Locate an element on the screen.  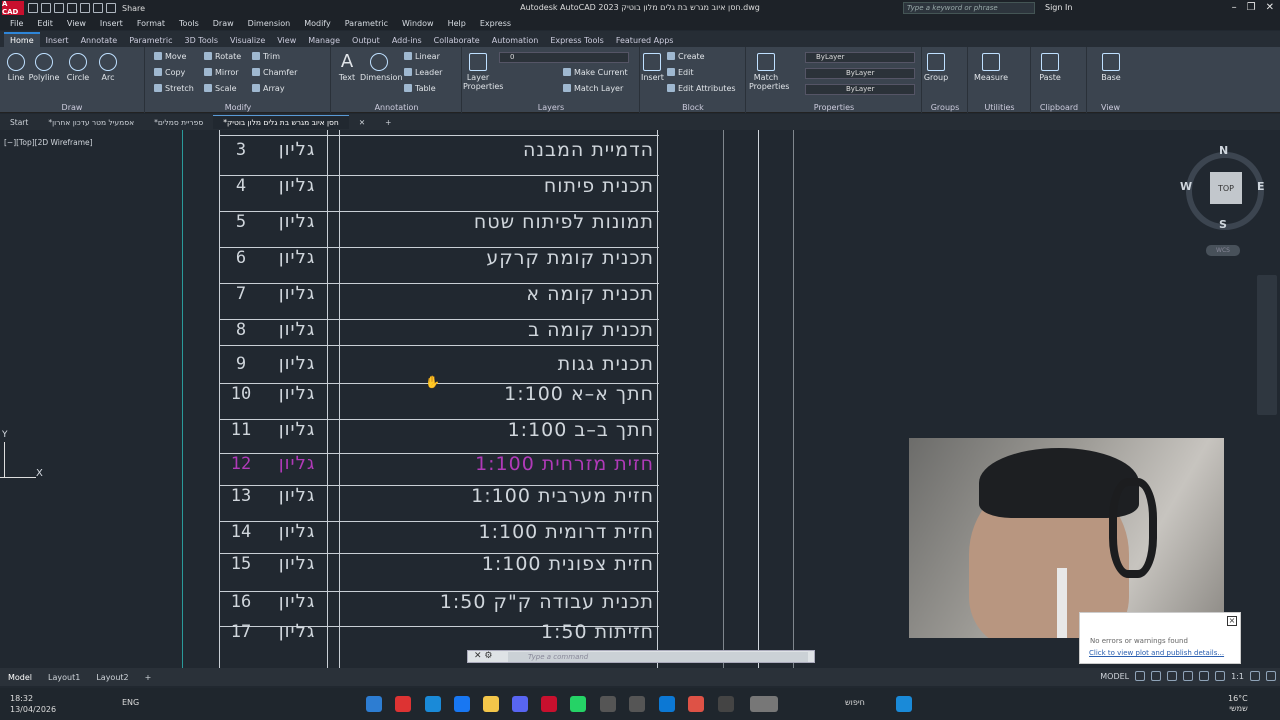
layer-dropdown: 0 is located at coordinates (564, 57).